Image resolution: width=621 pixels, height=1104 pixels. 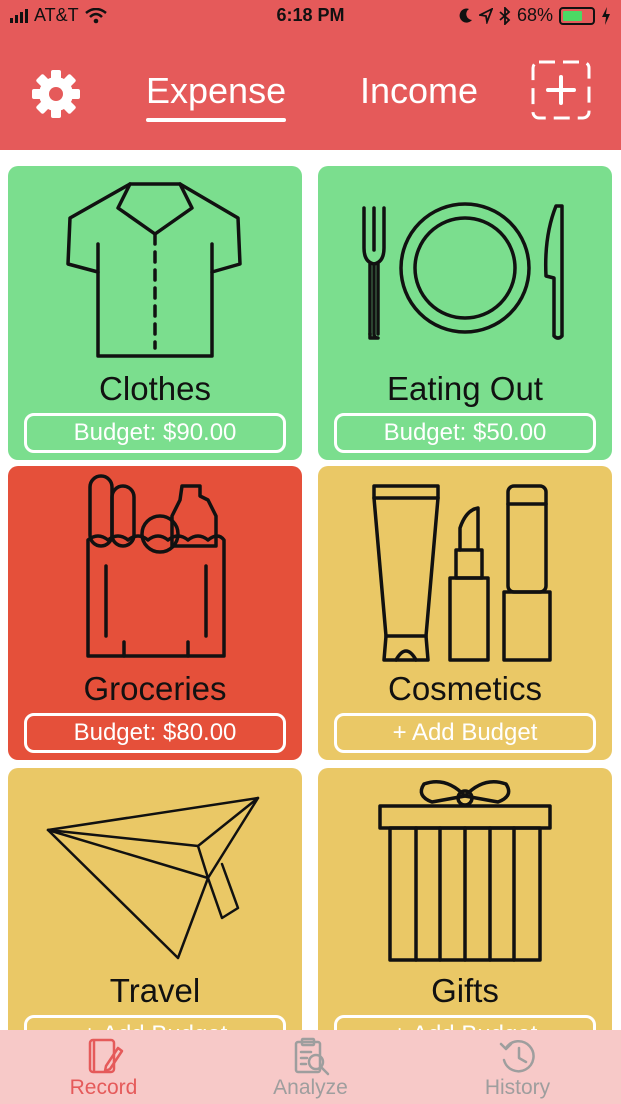 What do you see at coordinates (156, 566) in the screenshot?
I see `grocery-bag-icon` at bounding box center [156, 566].